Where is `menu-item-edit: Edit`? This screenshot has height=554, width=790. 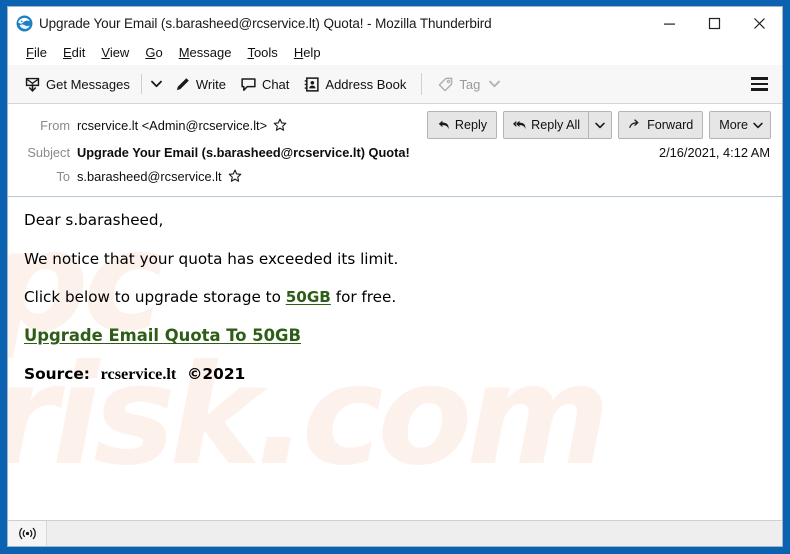 menu-item-edit: Edit is located at coordinates (74, 52).